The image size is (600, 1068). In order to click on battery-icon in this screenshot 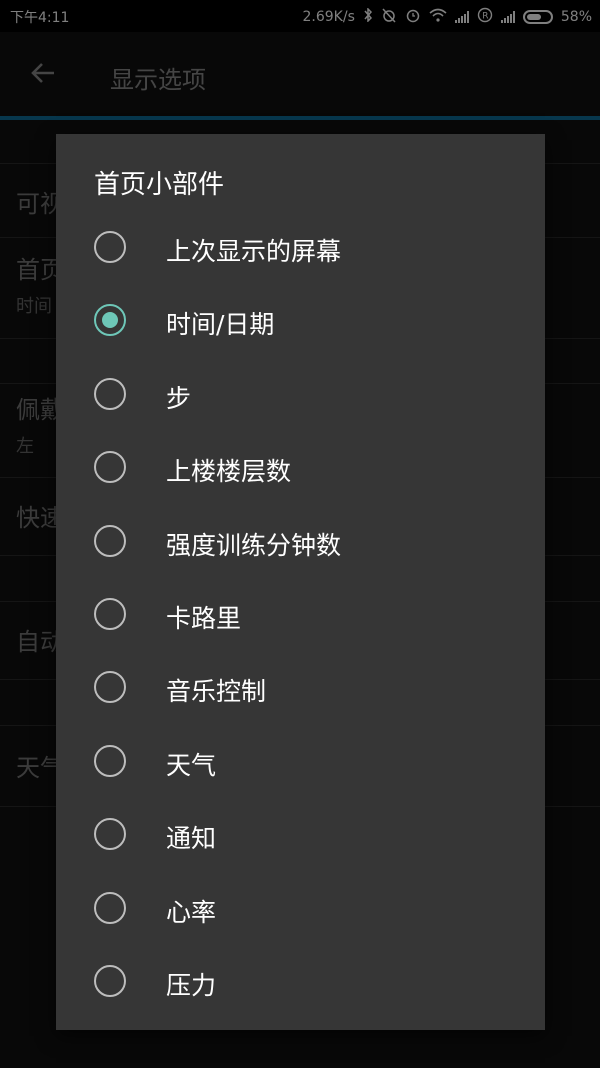, I will do `click(537, 17)`.